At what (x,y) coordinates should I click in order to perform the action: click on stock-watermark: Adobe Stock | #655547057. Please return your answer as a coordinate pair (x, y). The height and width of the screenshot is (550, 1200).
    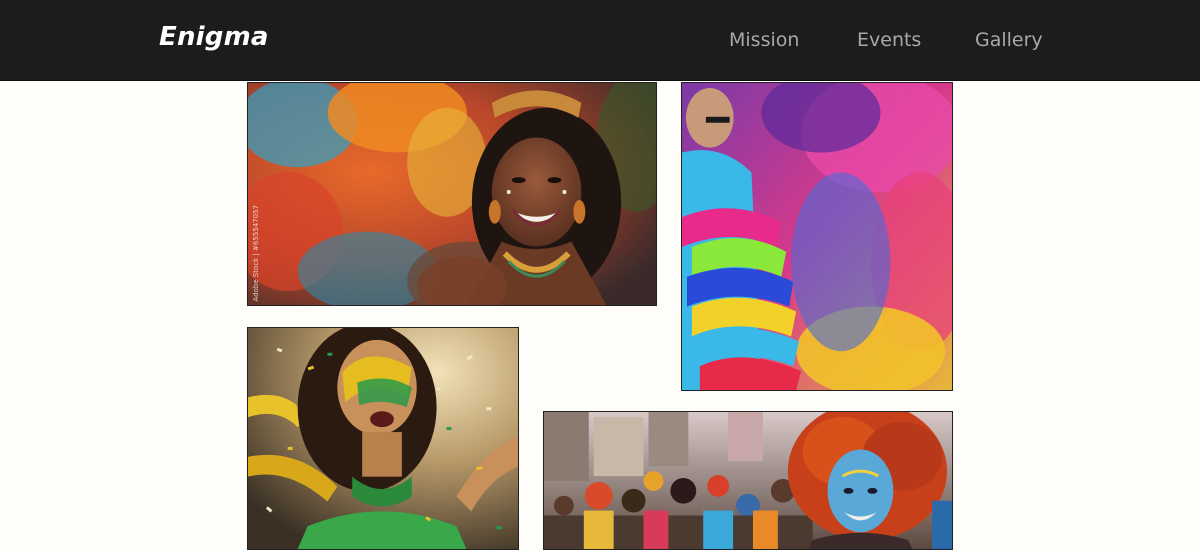
    Looking at the image, I should click on (256, 253).